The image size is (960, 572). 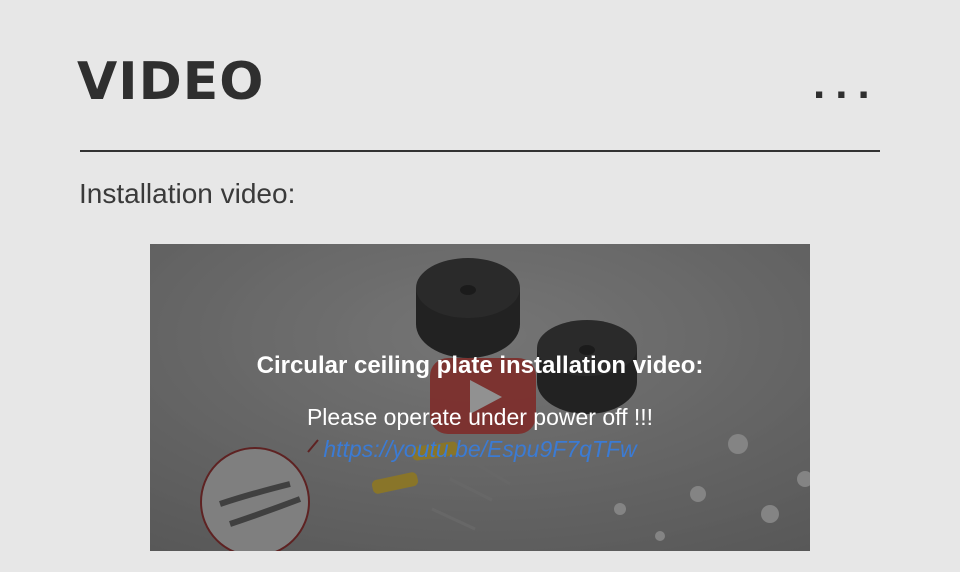 What do you see at coordinates (187, 193) in the screenshot?
I see `section-label: Installation video:` at bounding box center [187, 193].